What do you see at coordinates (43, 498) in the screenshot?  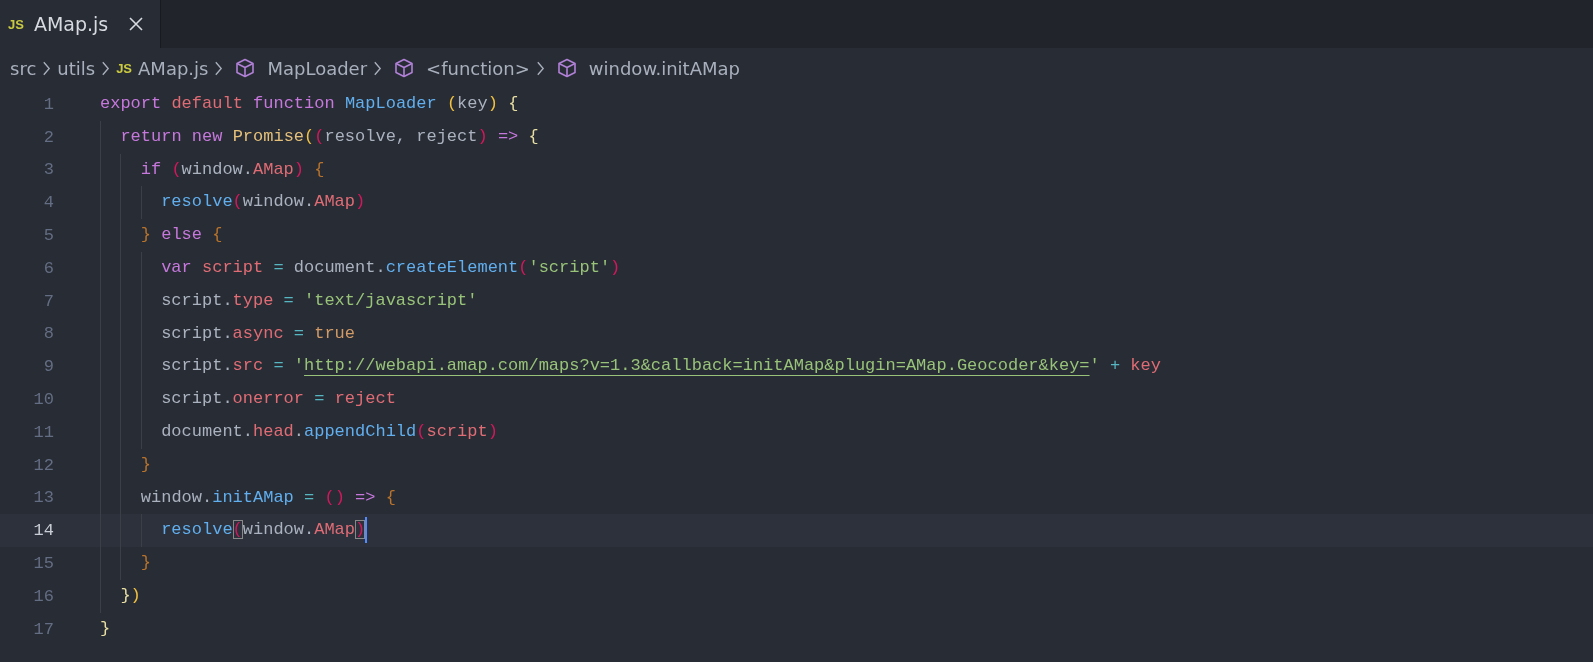 I see `line-number: 13` at bounding box center [43, 498].